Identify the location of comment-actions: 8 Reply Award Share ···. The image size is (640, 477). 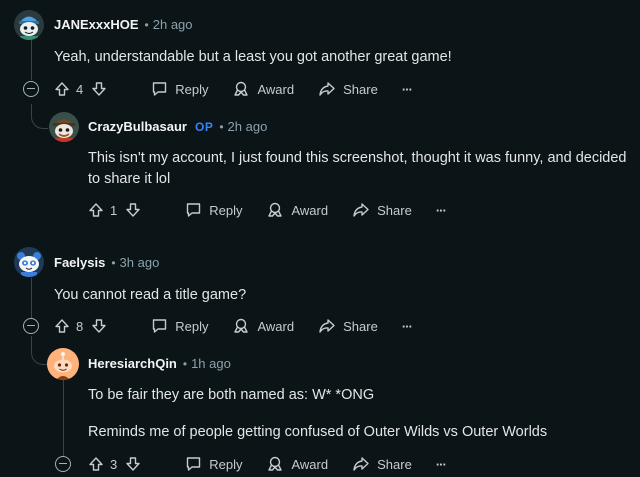
(245, 326).